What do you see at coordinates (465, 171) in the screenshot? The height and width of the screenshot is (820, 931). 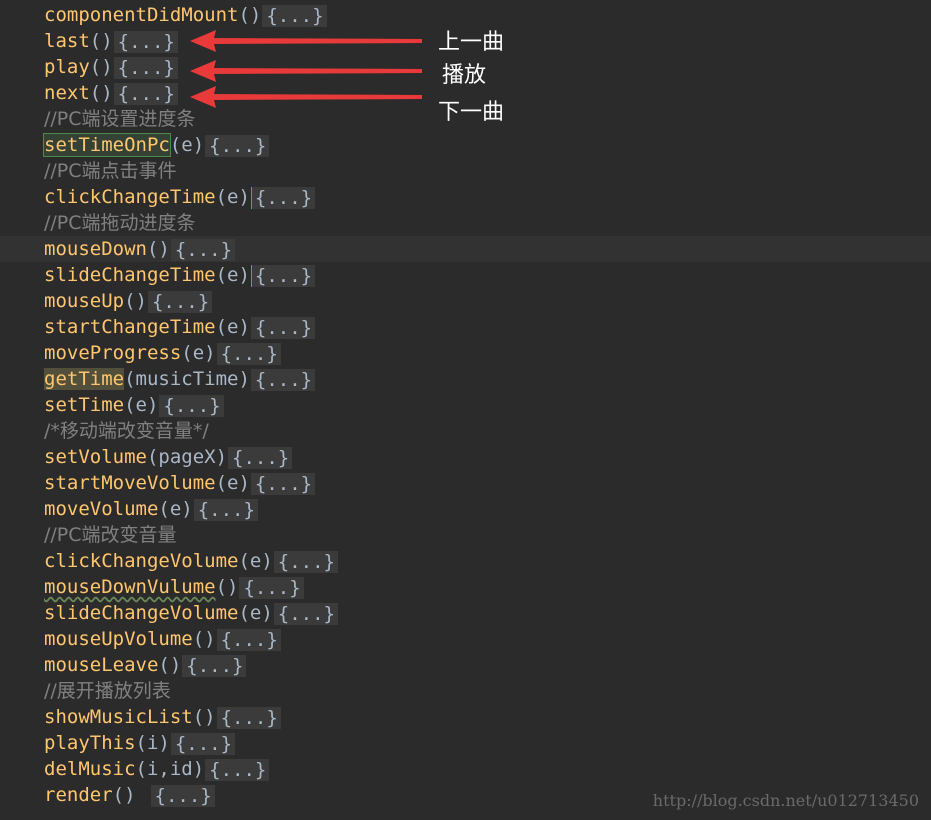 I see `comment-line: //PC端点击事件` at bounding box center [465, 171].